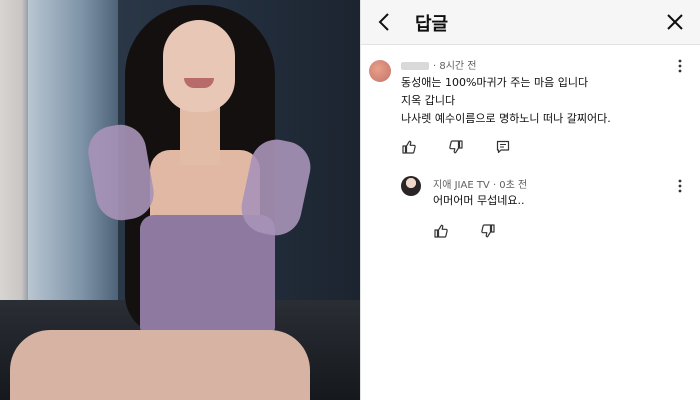 The width and height of the screenshot is (700, 400). I want to click on reply-meta: 지애 JIAE TV · 0초 전, so click(480, 183).